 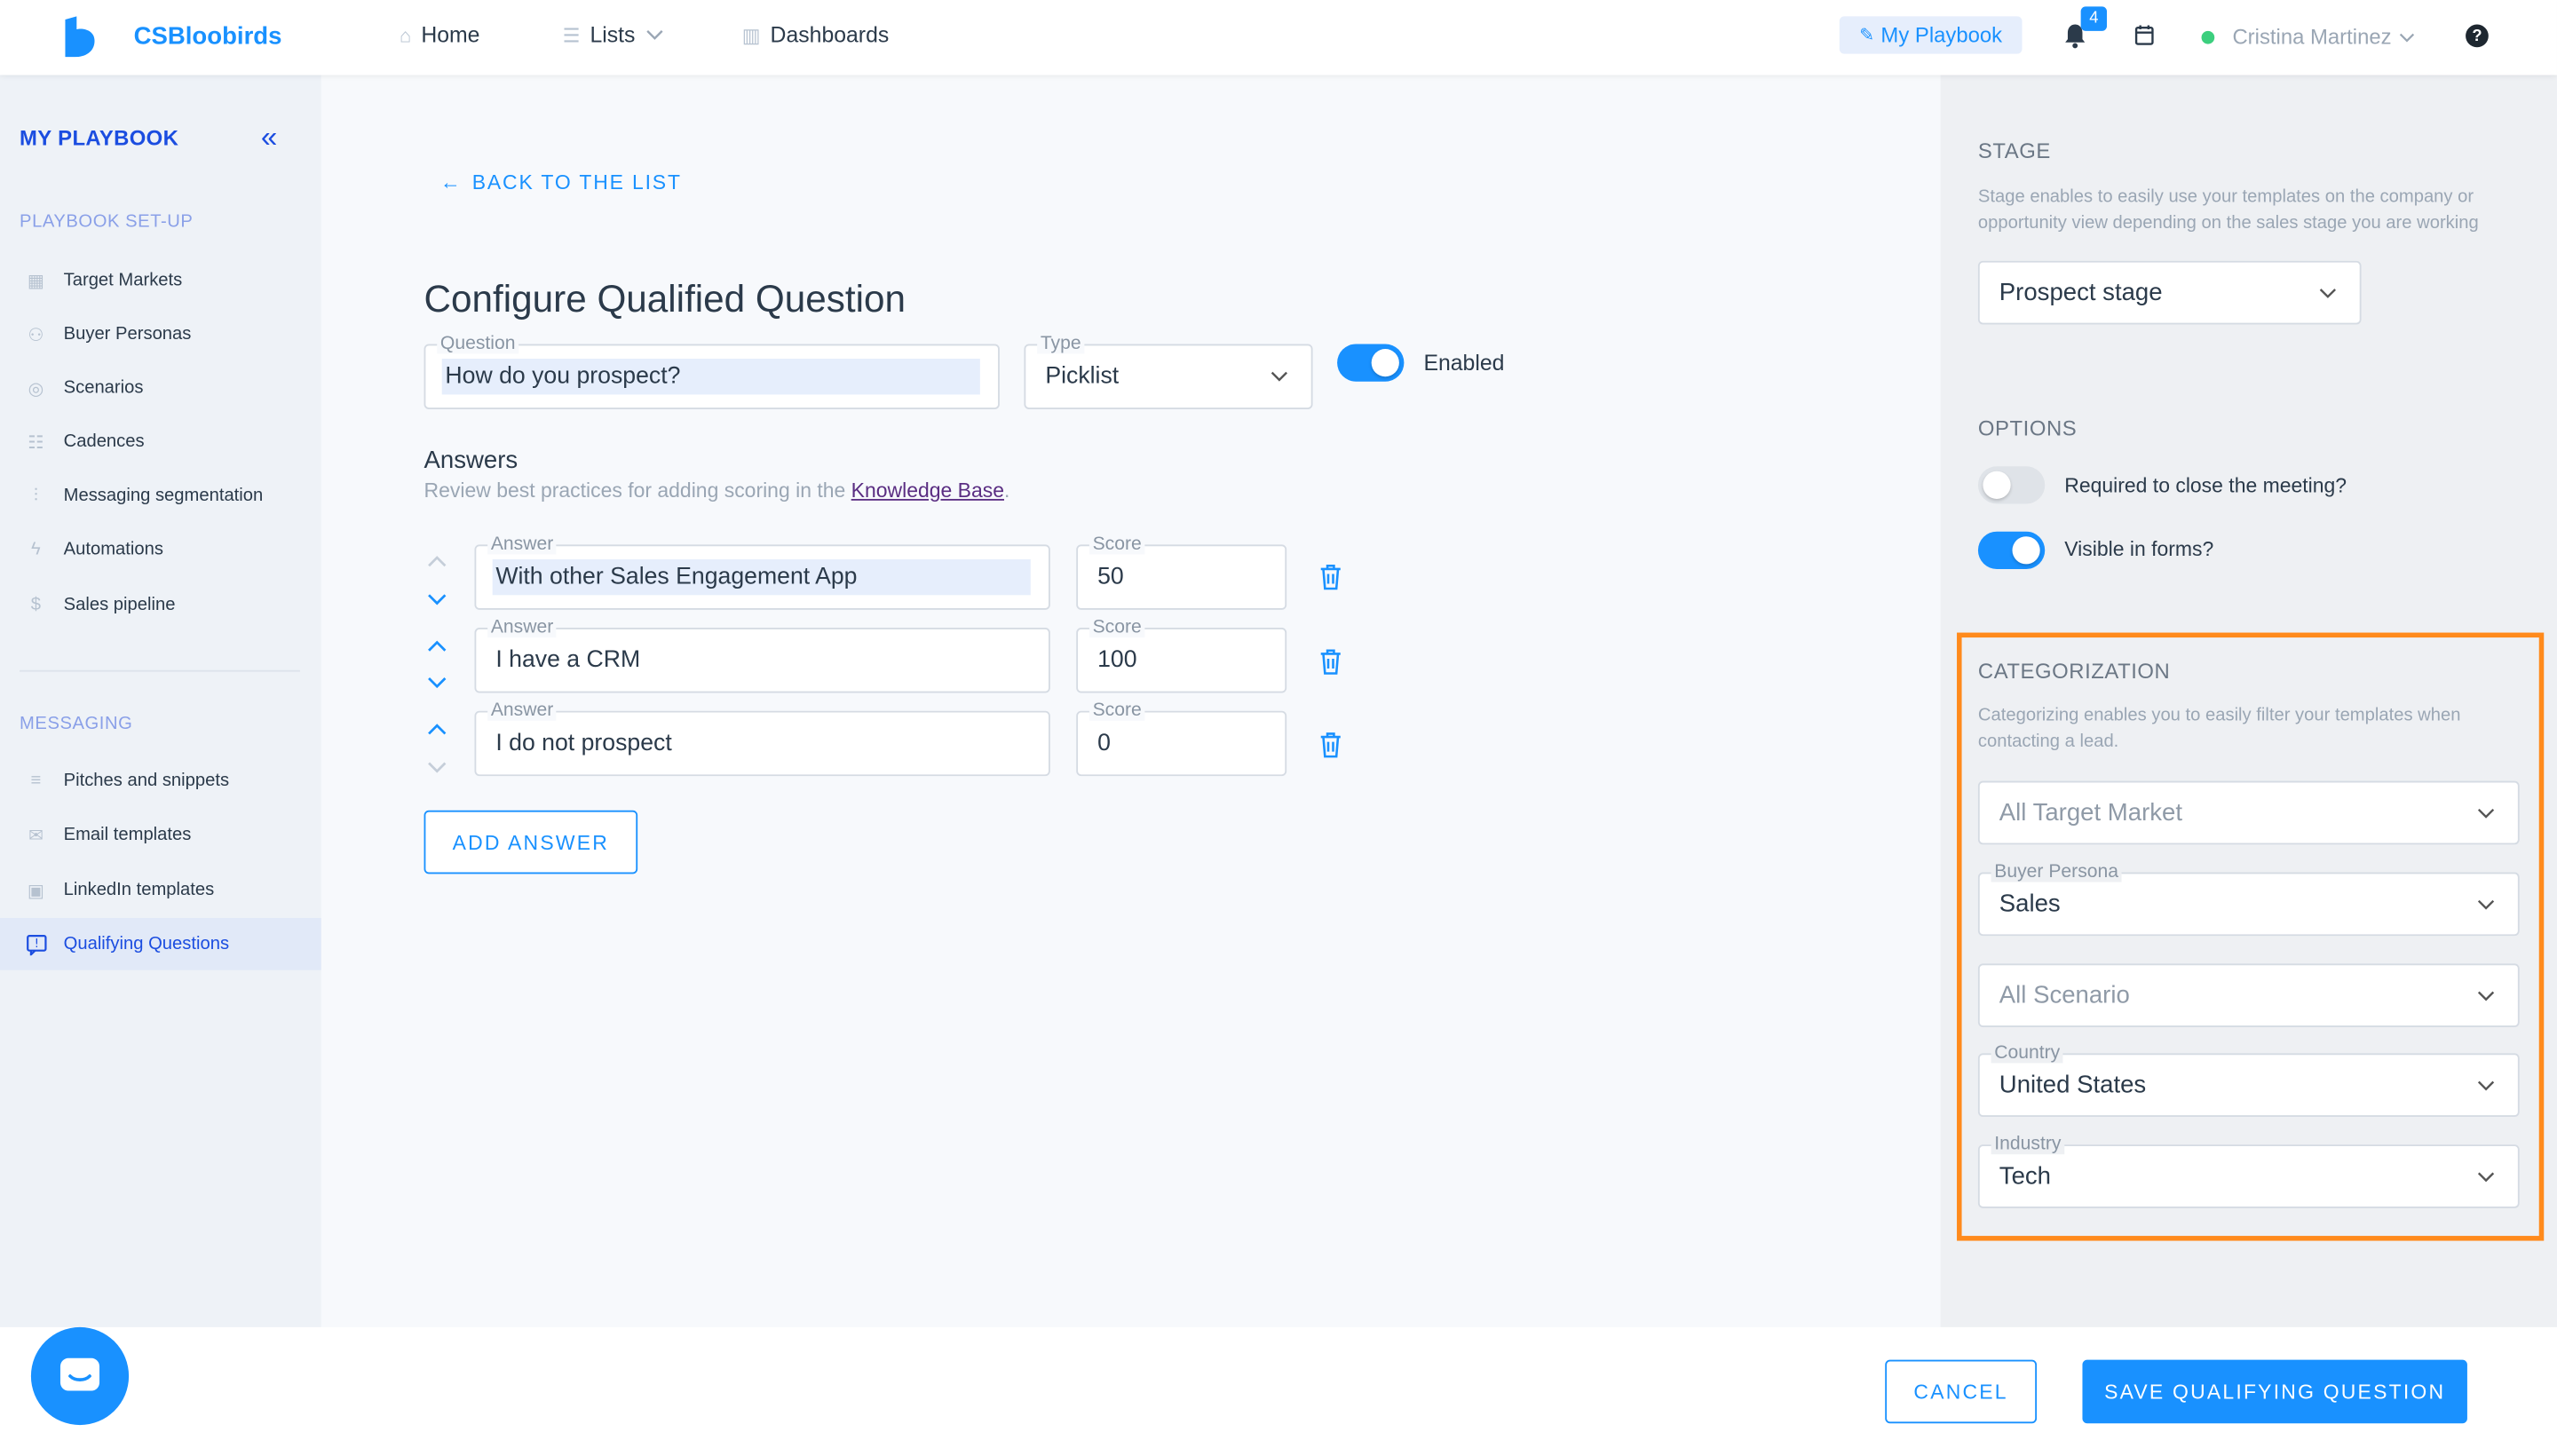 I want to click on sidebar-item-linkedin-templates: ▣ LinkedIn templates, so click(x=160, y=890).